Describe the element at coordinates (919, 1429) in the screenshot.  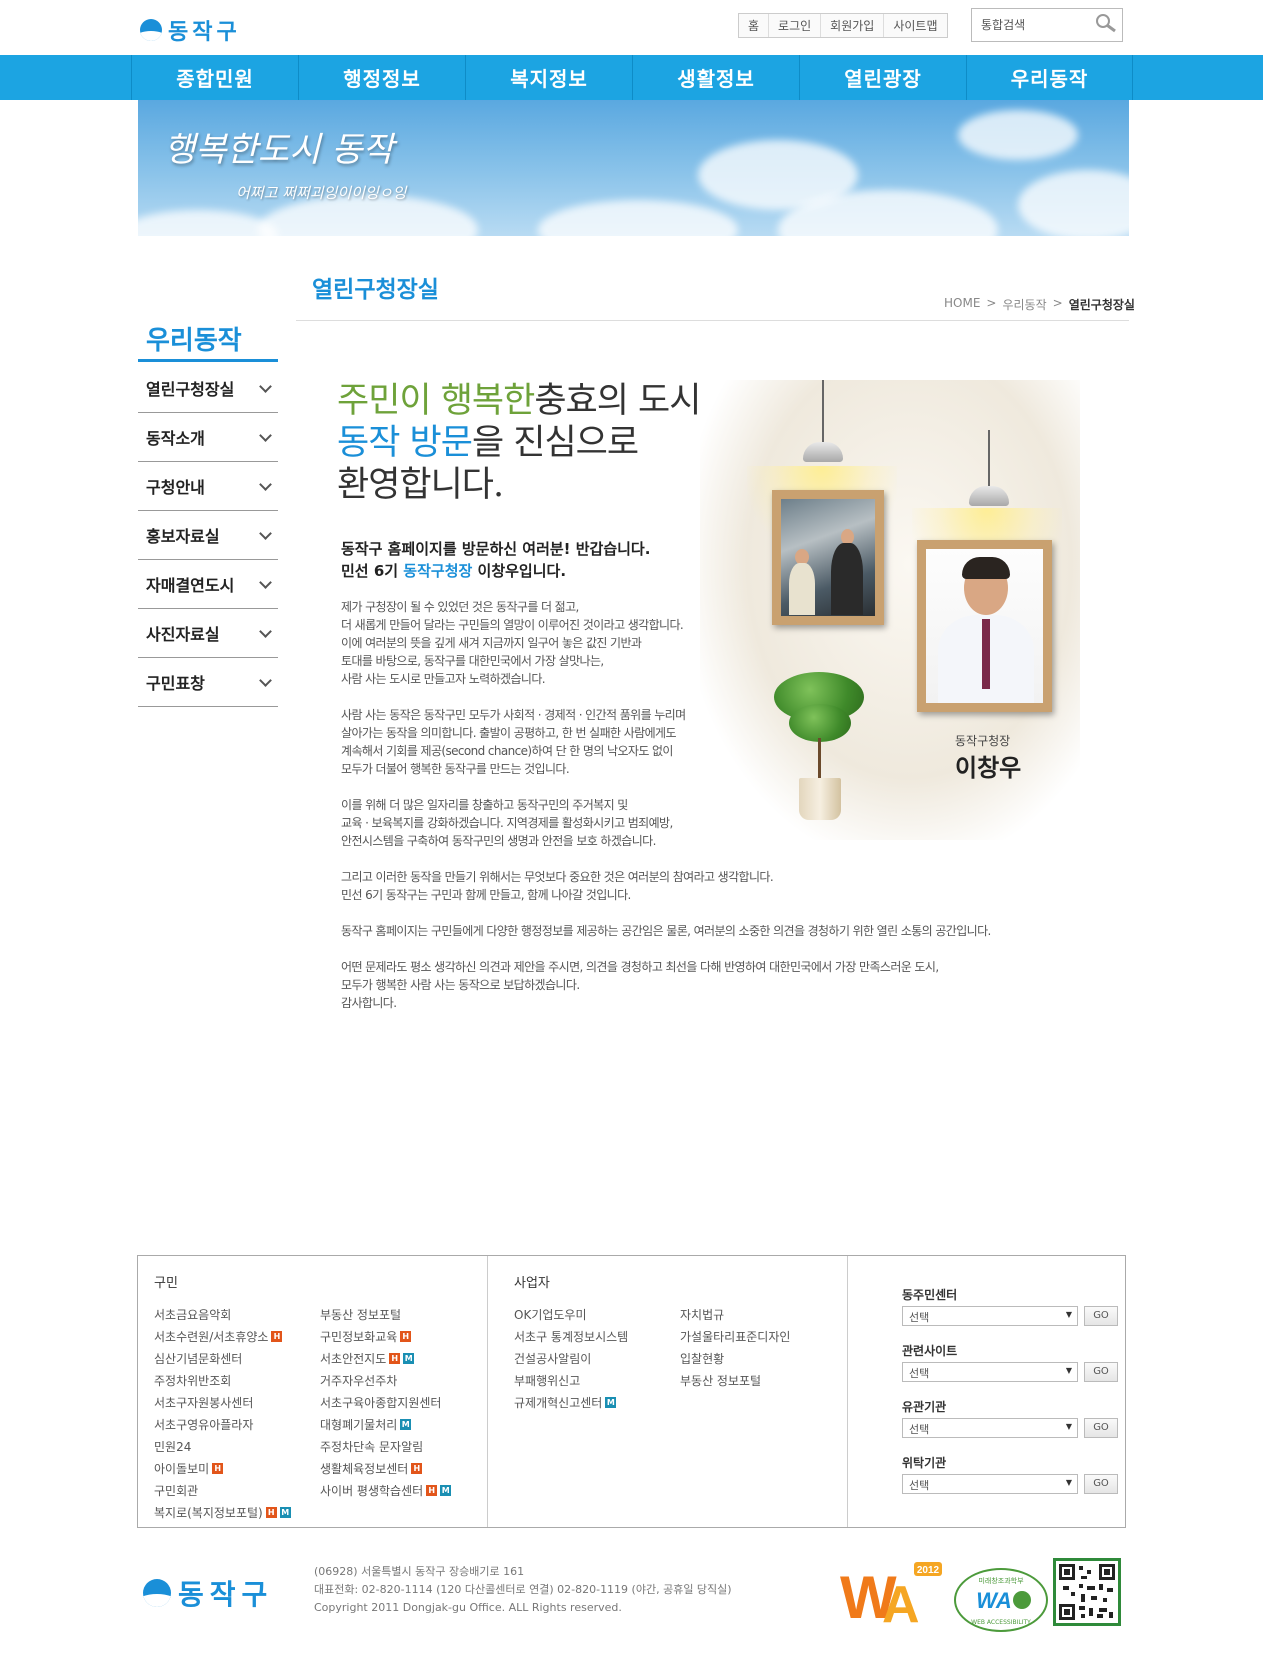
I see `select-value: 선택` at that location.